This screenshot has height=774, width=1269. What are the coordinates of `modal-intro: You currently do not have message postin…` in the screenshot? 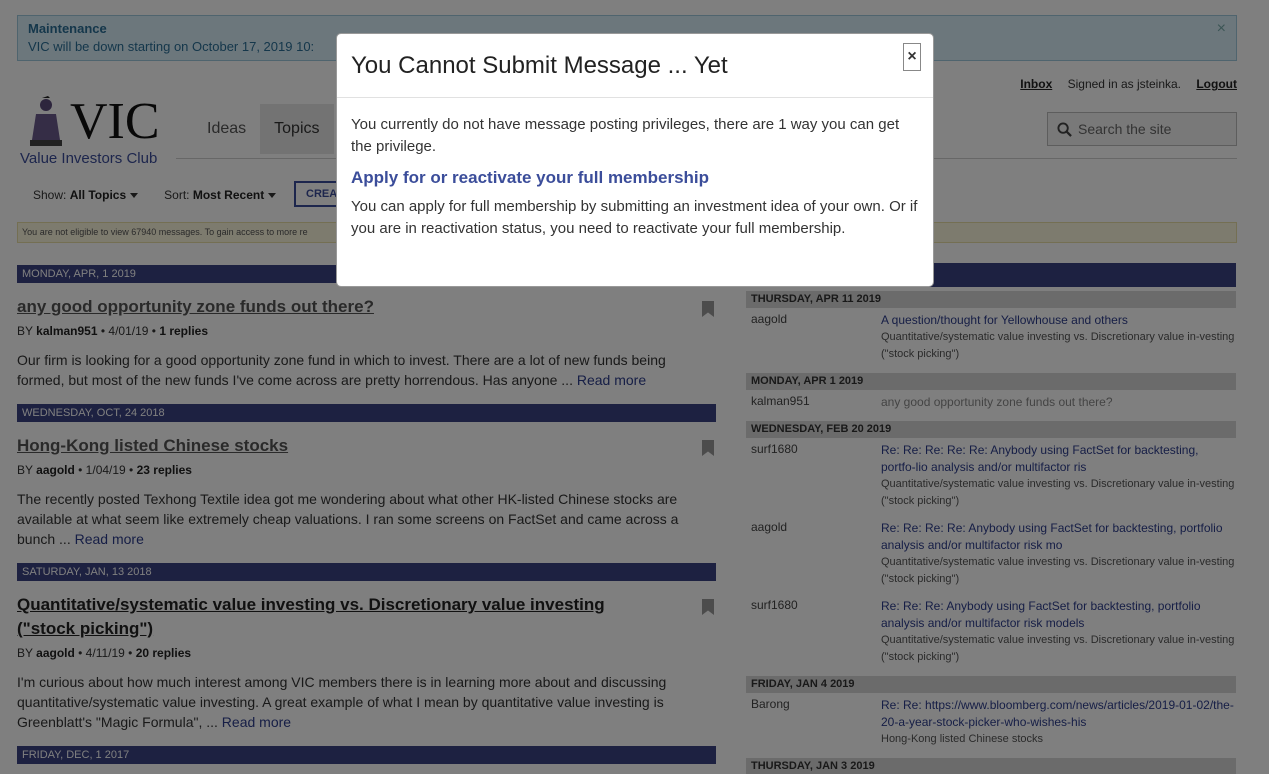 It's located at (625, 135).